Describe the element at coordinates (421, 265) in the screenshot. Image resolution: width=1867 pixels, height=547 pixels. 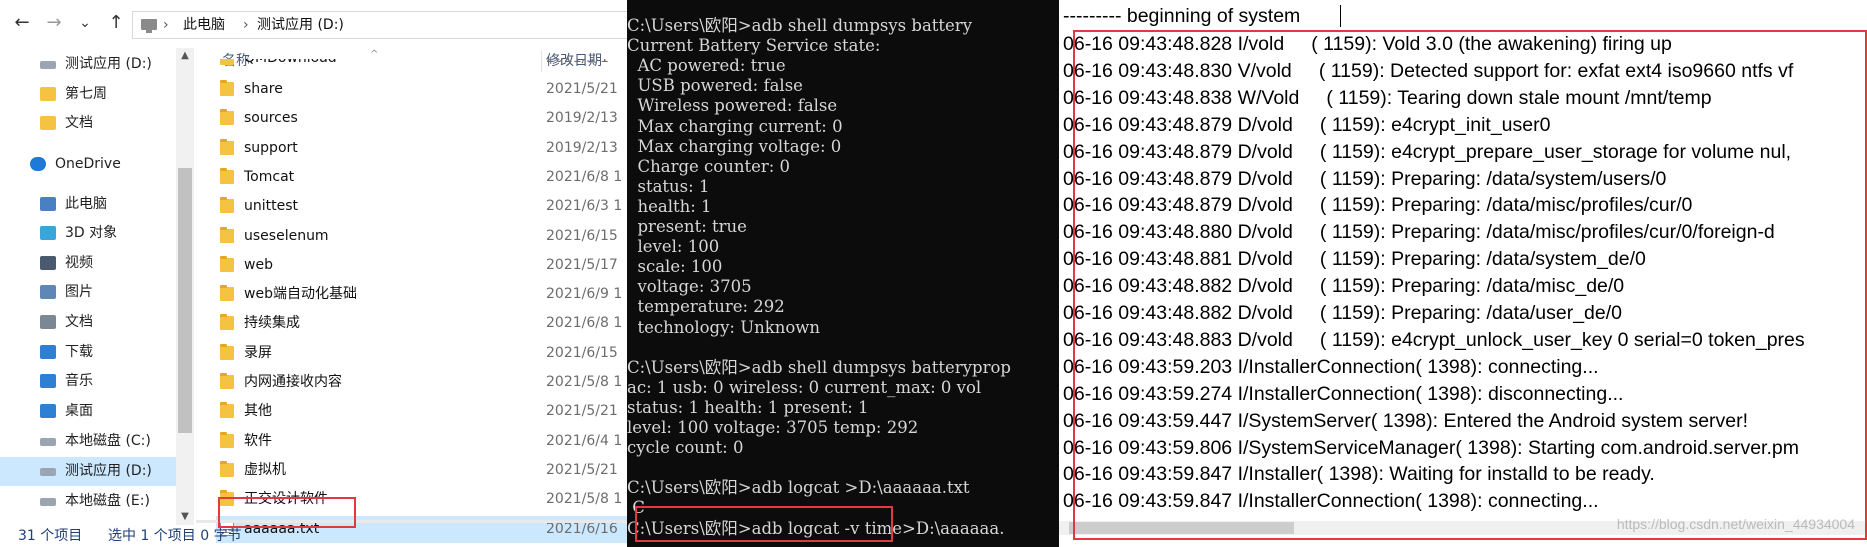
I see `file-row: web 2021/5/17` at that location.